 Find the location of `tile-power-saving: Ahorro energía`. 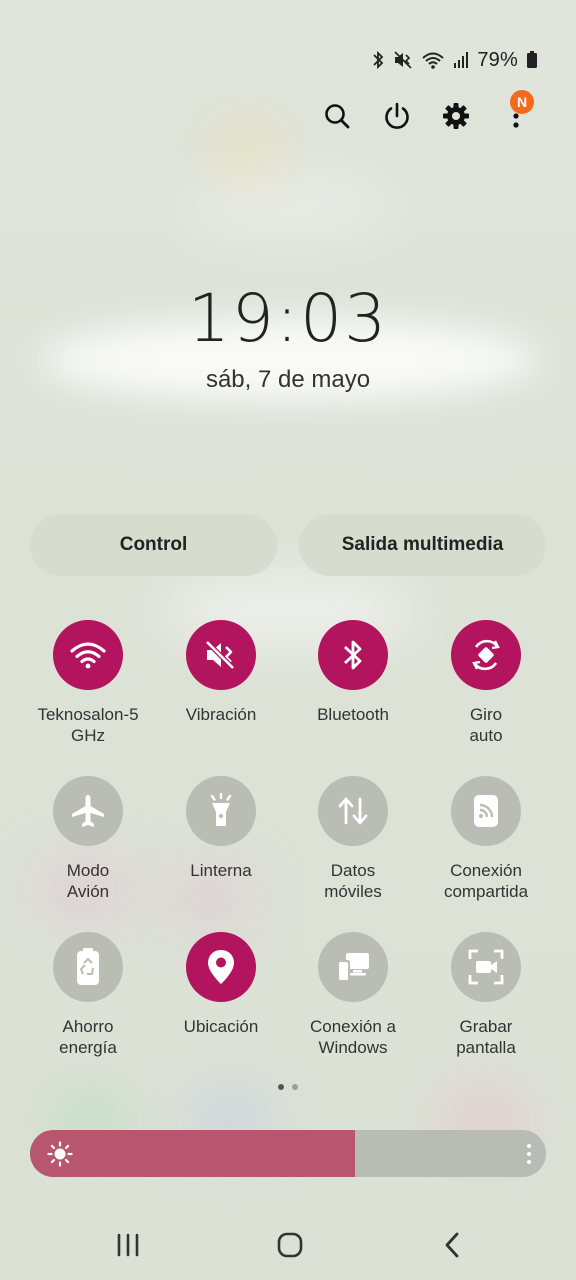

tile-power-saving: Ahorro energía is located at coordinates (88, 995).